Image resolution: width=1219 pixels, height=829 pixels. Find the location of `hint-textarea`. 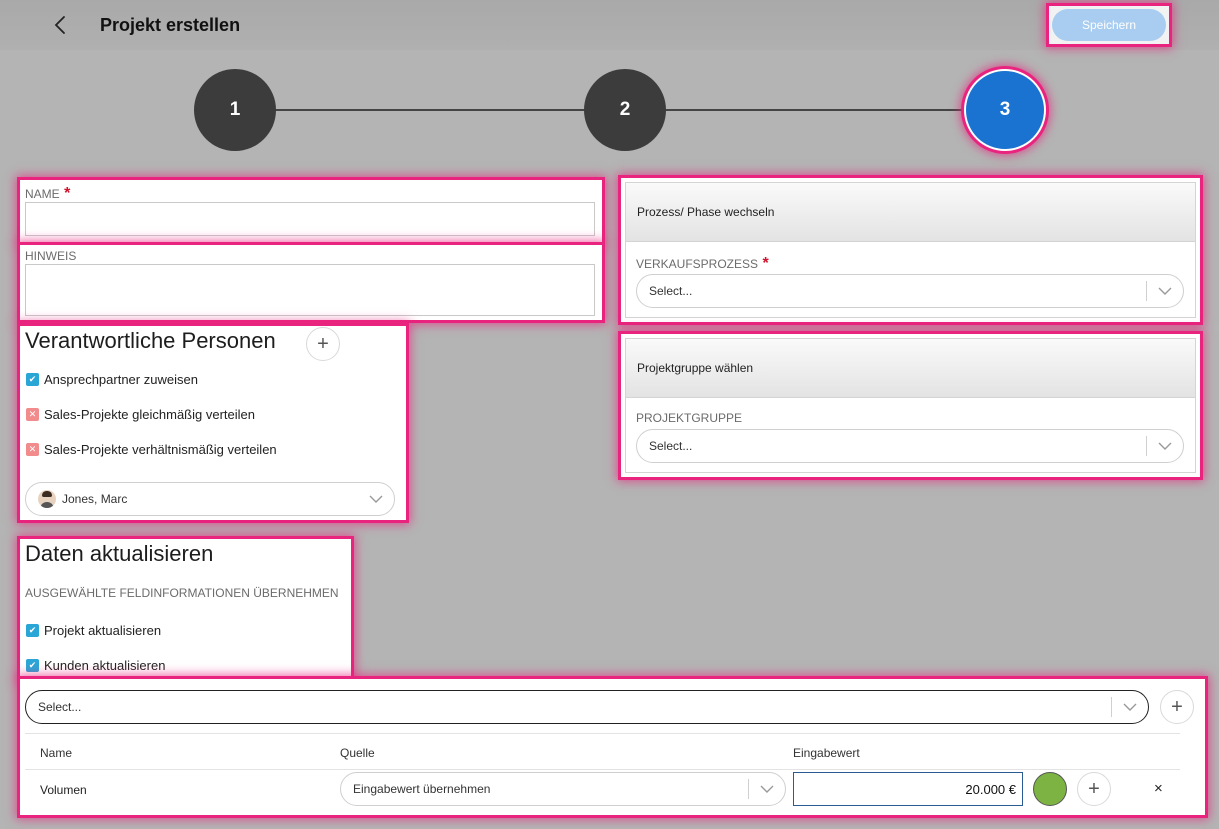

hint-textarea is located at coordinates (310, 290).